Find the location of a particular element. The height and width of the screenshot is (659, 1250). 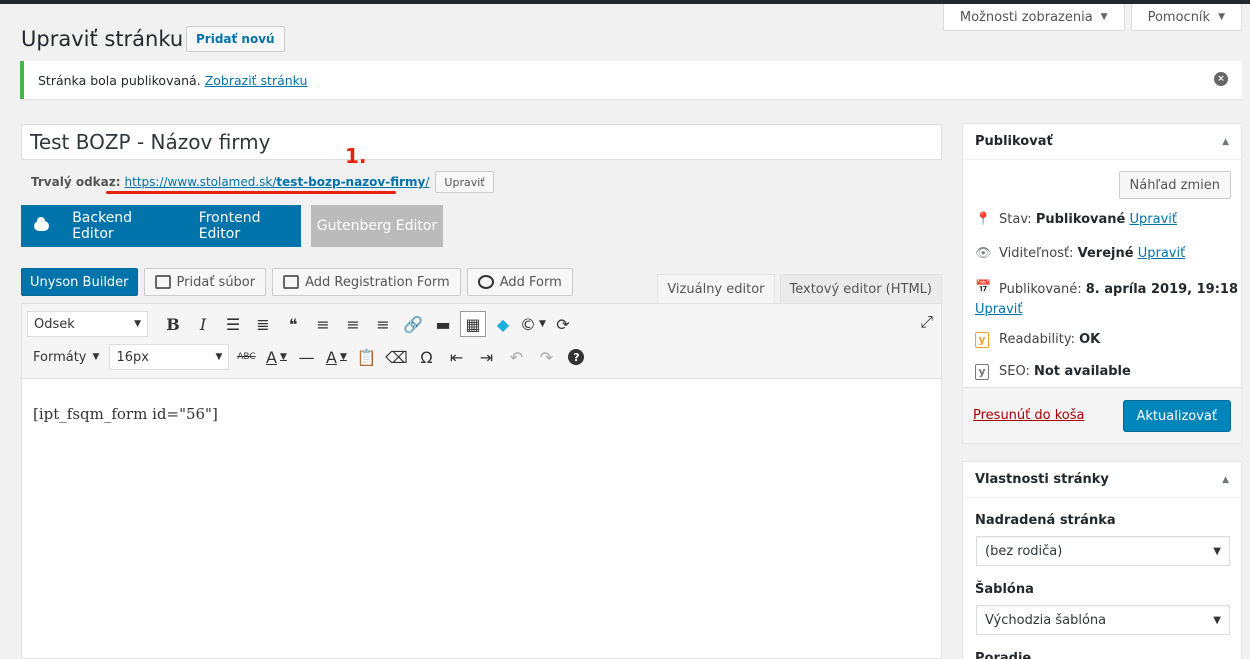

indent-icon: ⇥ is located at coordinates (486, 357).